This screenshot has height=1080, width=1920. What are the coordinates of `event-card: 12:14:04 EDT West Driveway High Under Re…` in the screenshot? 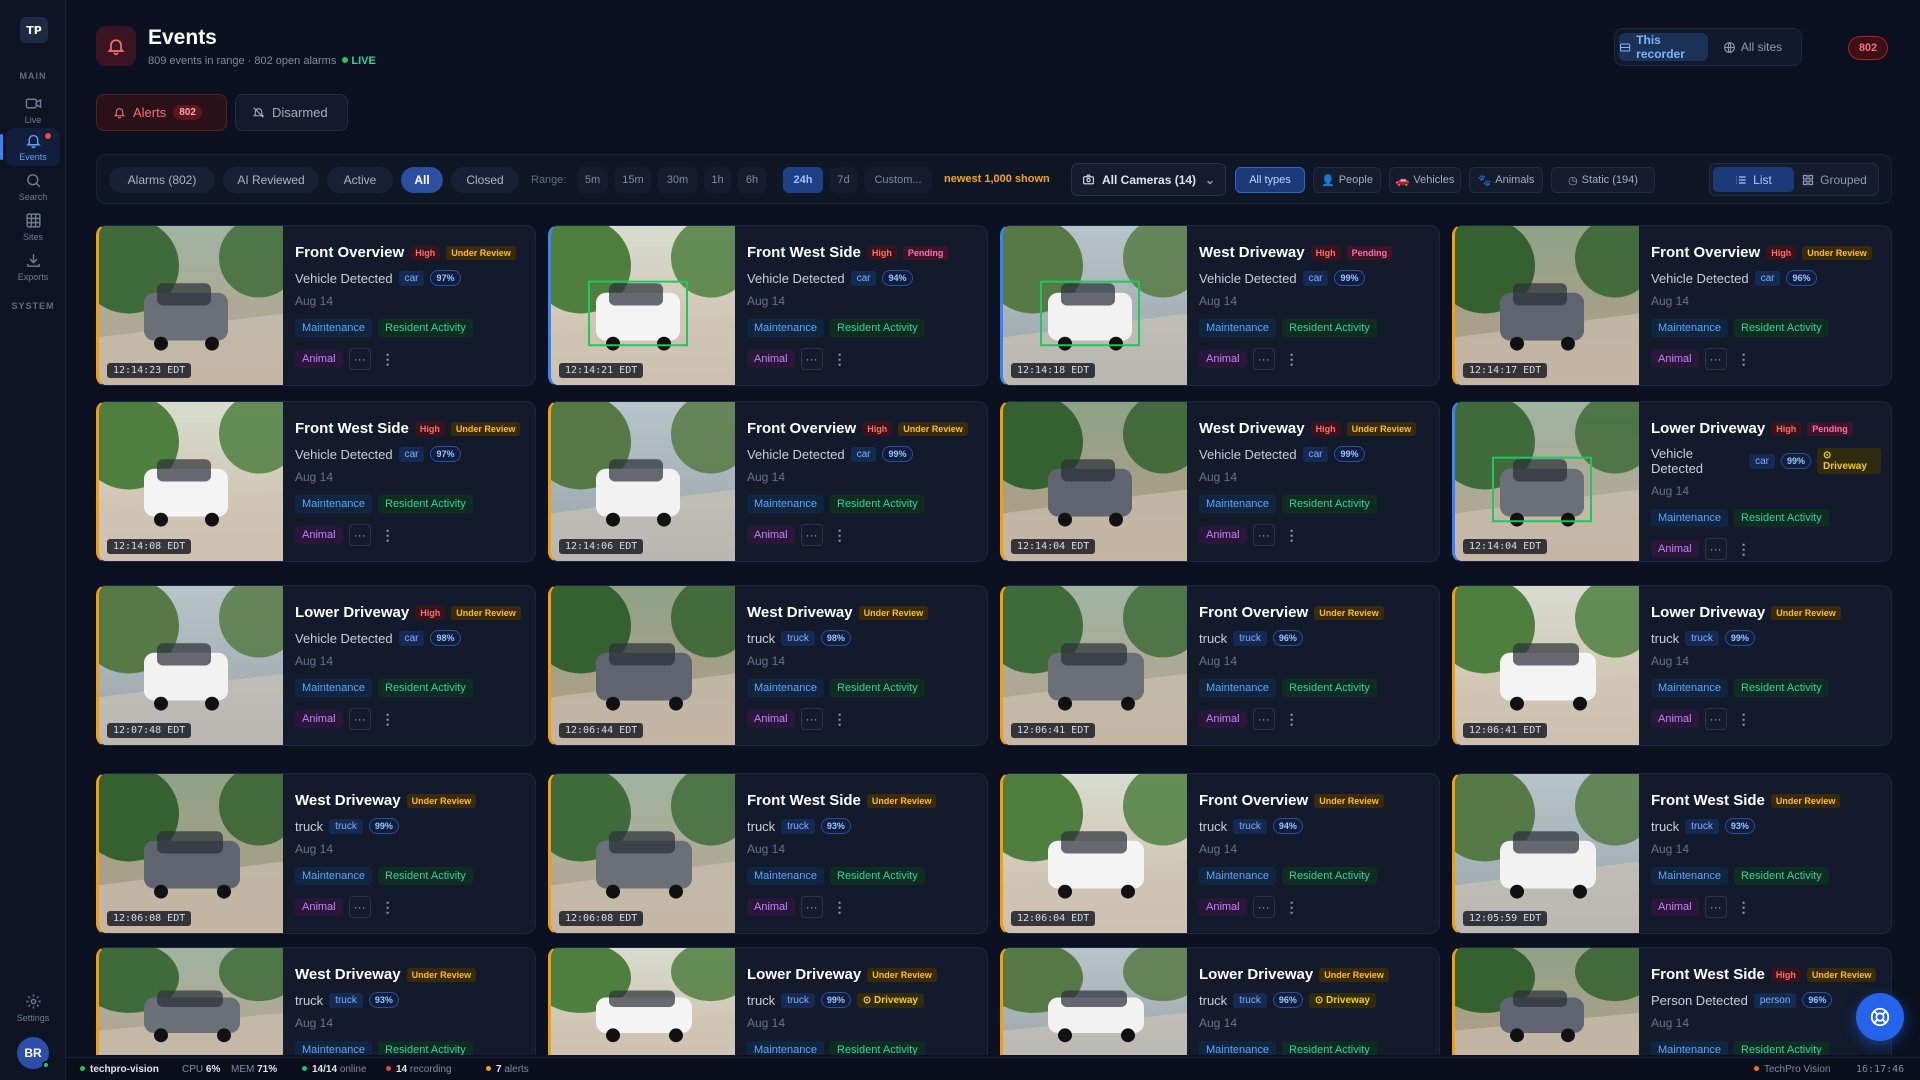 It's located at (1220, 481).